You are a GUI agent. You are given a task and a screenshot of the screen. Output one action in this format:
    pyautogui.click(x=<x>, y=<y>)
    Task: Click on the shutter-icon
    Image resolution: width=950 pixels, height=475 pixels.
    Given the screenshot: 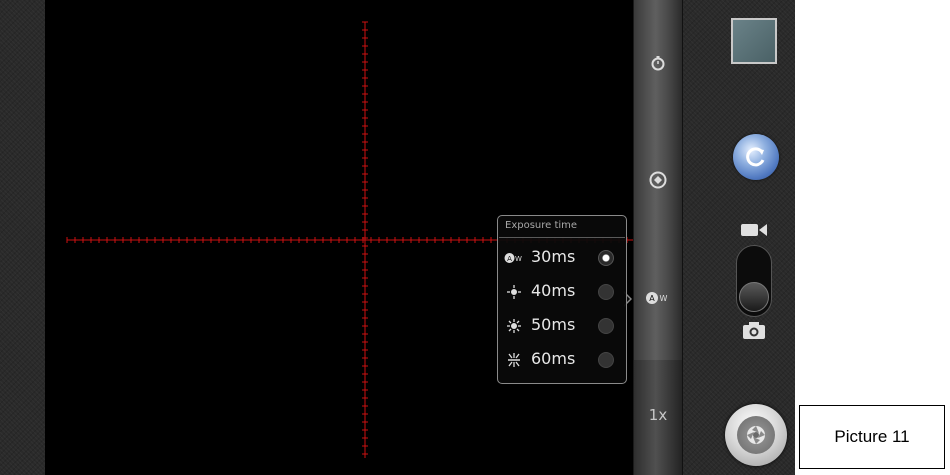 What is the action you would take?
    pyautogui.click(x=756, y=435)
    